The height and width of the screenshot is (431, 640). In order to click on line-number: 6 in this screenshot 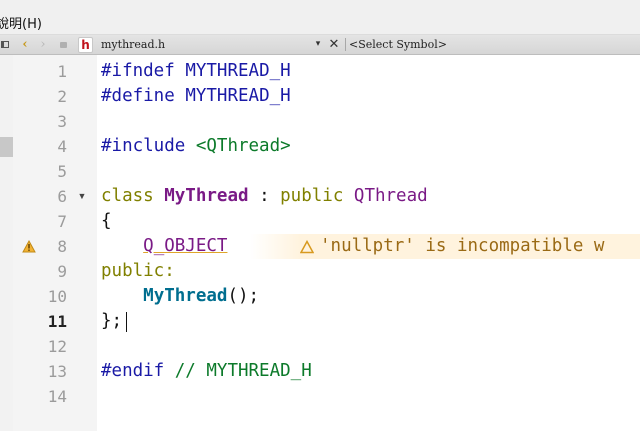, I will do `click(62, 196)`.